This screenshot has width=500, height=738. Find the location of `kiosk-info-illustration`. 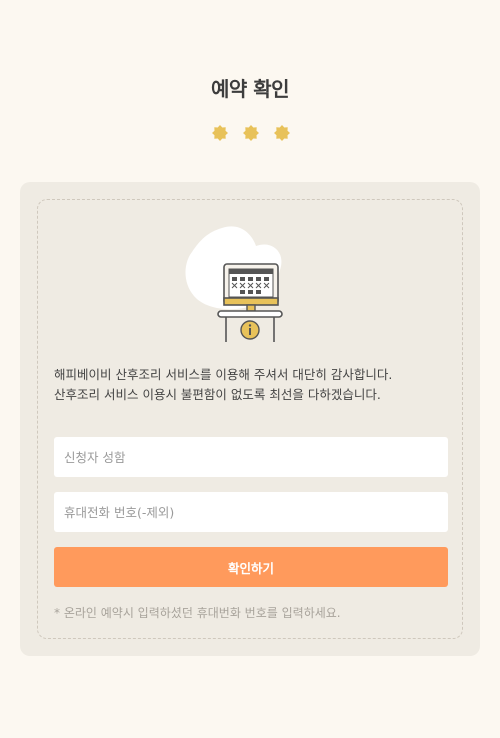

kiosk-info-illustration is located at coordinates (234, 284).